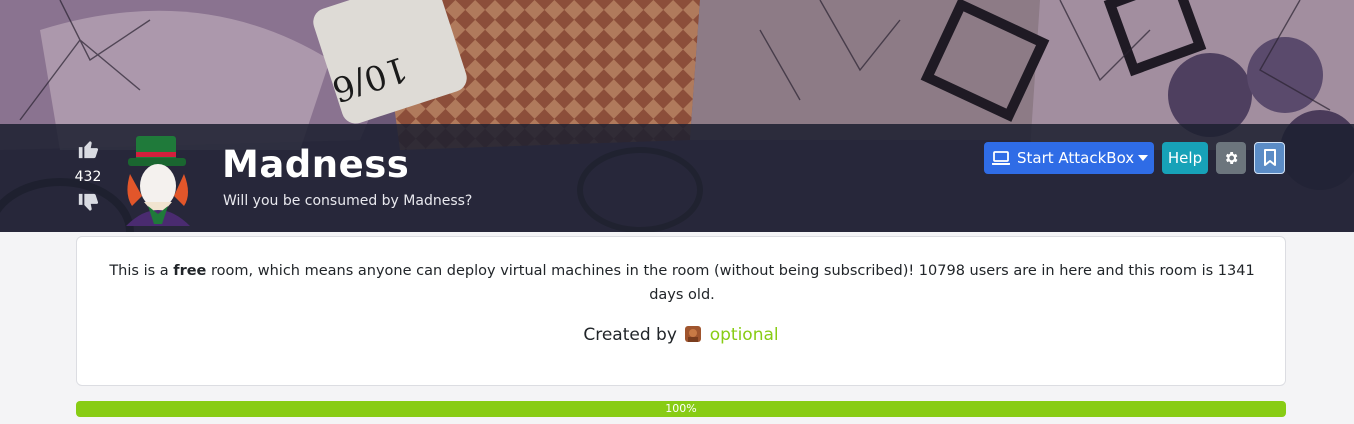 The image size is (1354, 424). Describe the element at coordinates (1076, 158) in the screenshot. I see `start-attackbox-label: Start AttackBox` at that location.